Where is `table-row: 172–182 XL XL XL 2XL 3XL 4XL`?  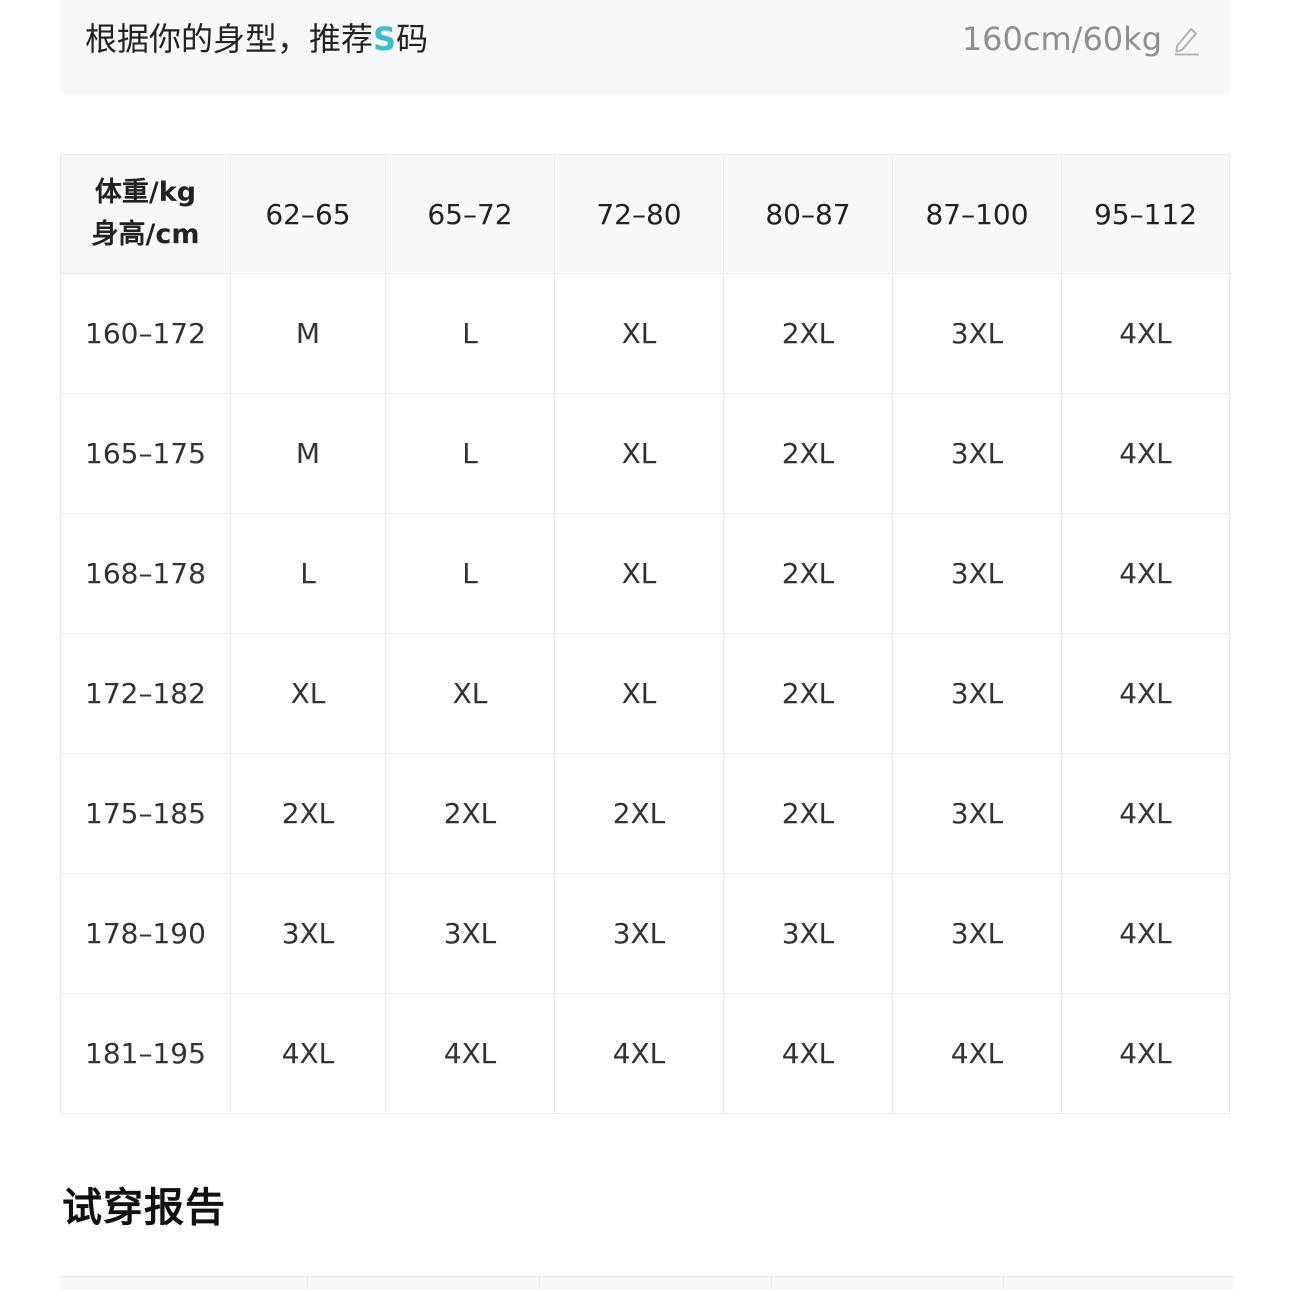 table-row: 172–182 XL XL XL 2XL 3XL 4XL is located at coordinates (645, 693).